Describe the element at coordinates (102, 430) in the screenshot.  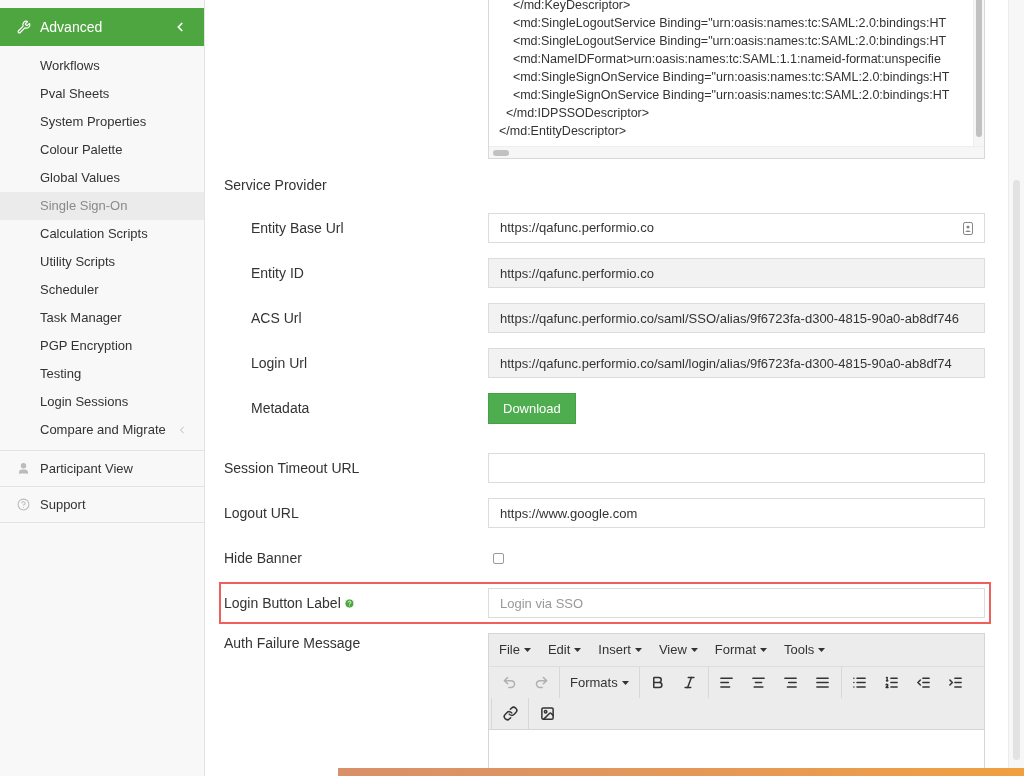
I see `sidebar-item: Compare and Migrate` at that location.